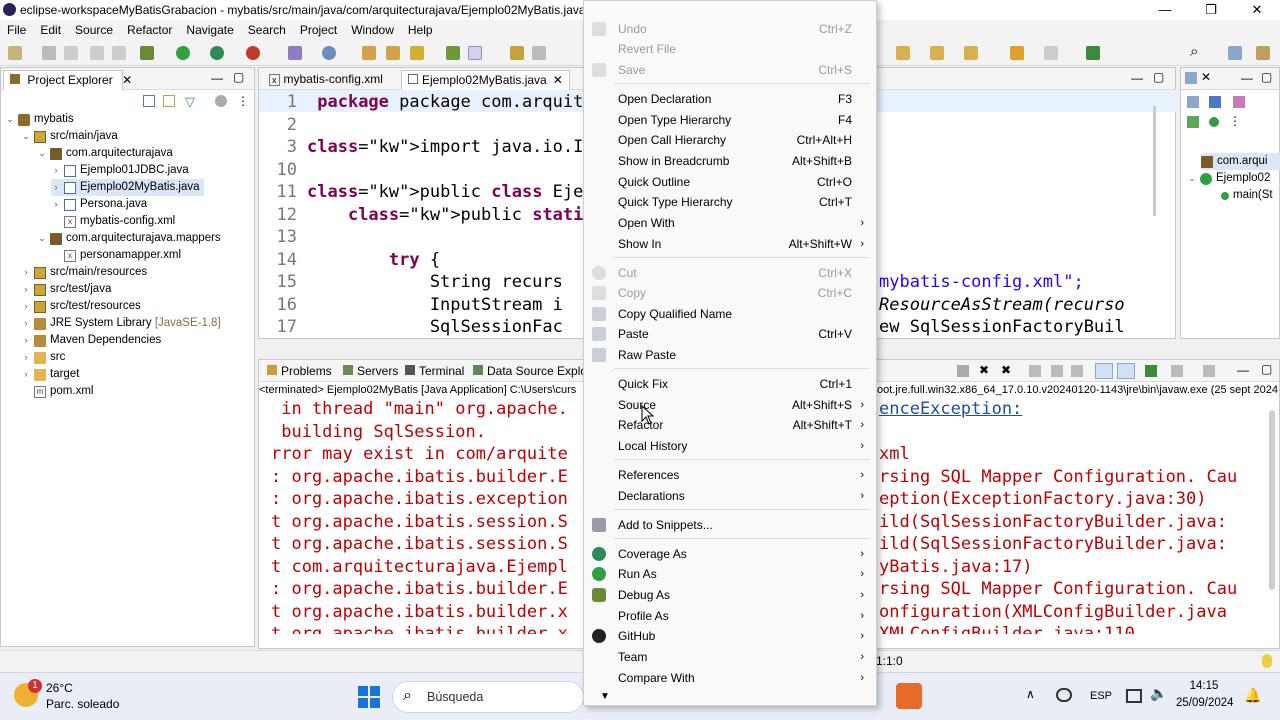 The width and height of the screenshot is (1280, 720). What do you see at coordinates (730, 334) in the screenshot?
I see `menu-item-paste: Paste Ctrl+V` at bounding box center [730, 334].